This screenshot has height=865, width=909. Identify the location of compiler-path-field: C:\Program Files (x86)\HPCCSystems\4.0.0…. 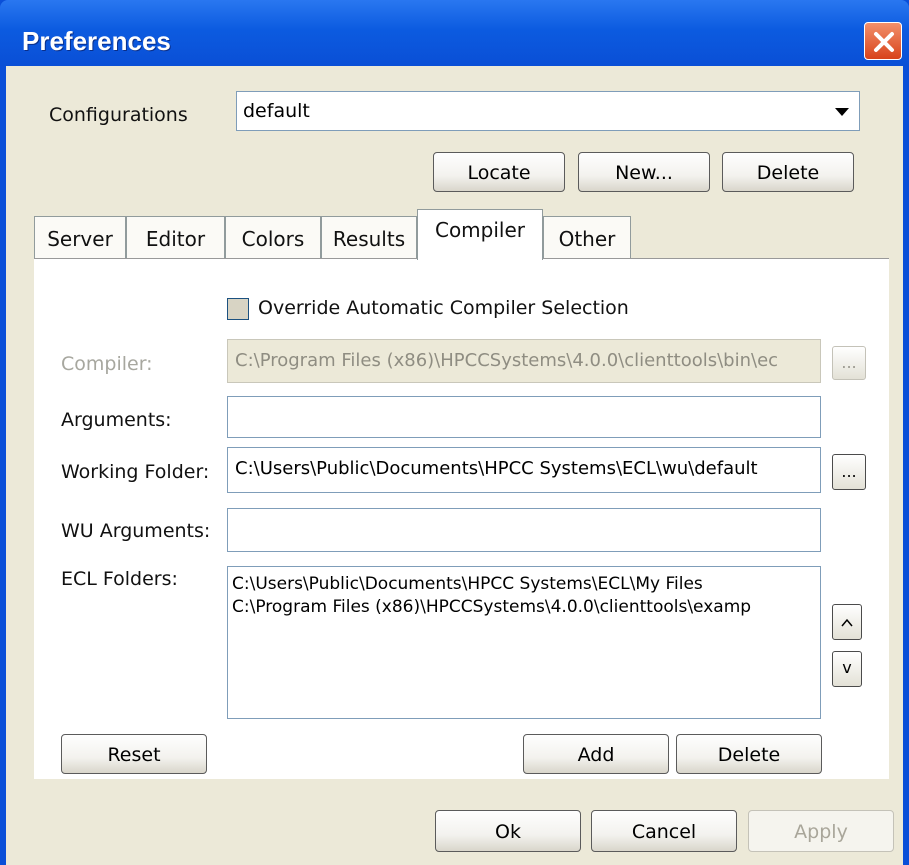
(524, 361).